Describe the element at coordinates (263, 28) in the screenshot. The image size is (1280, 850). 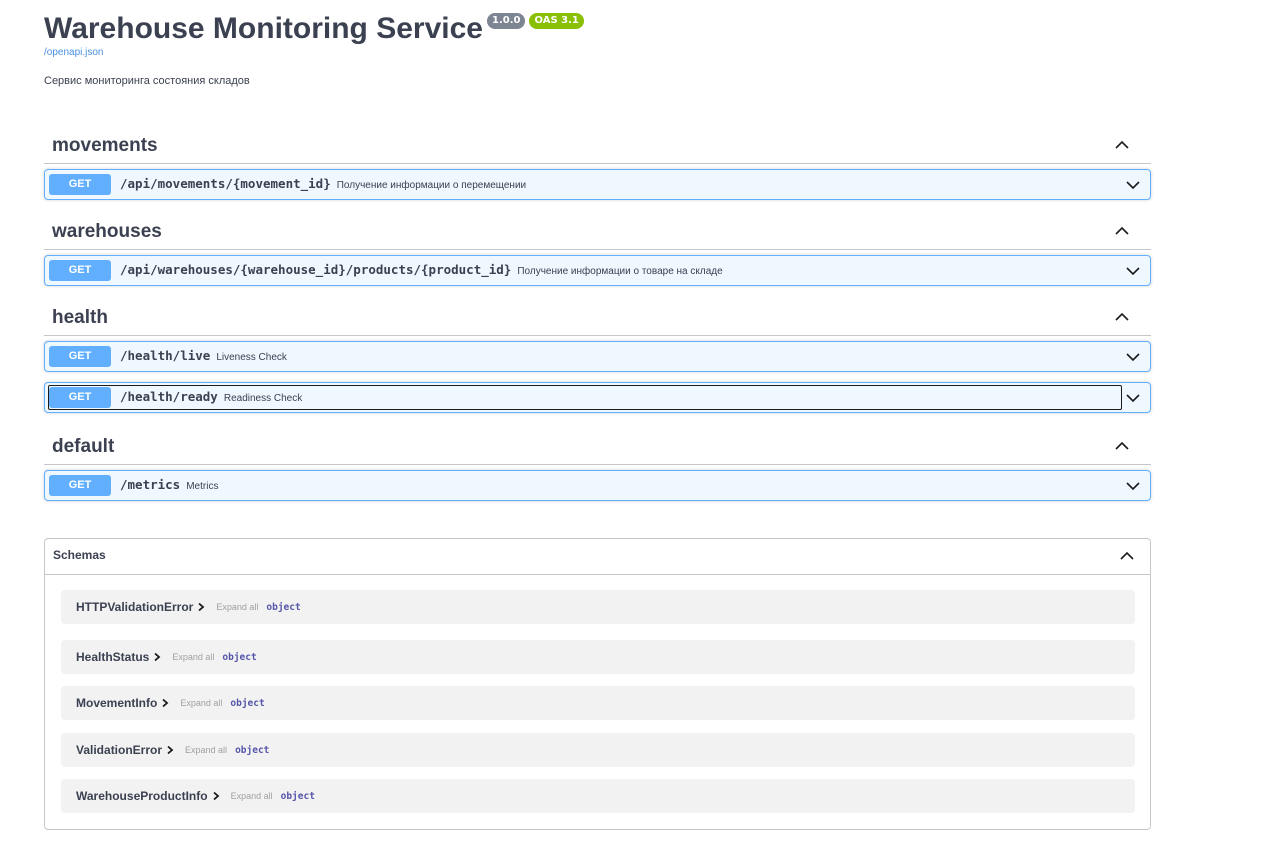
I see `page-title: Warehouse Monitoring Service` at that location.